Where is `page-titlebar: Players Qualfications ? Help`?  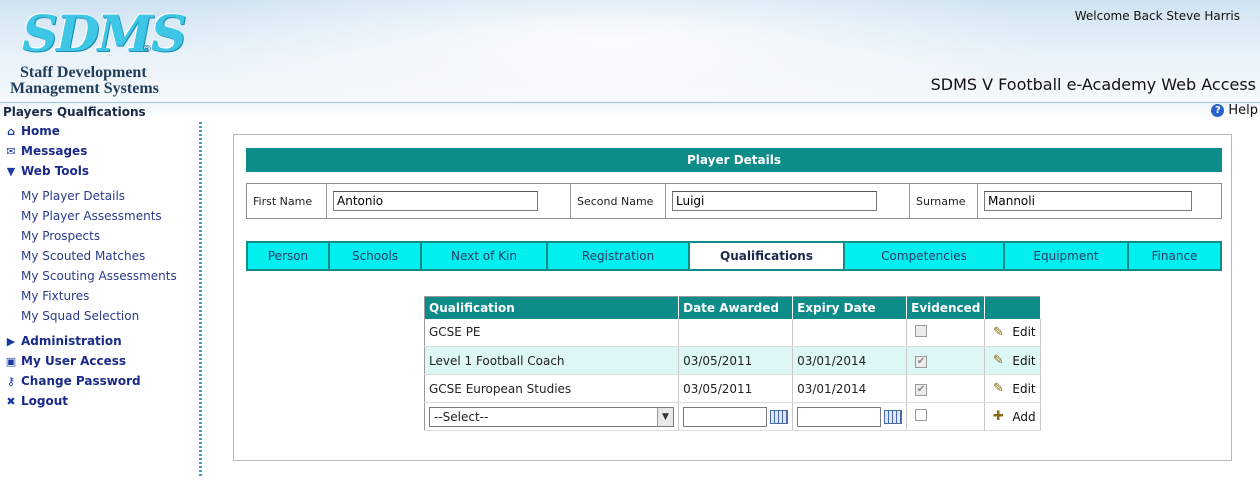
page-titlebar: Players Qualfications ? Help is located at coordinates (630, 111).